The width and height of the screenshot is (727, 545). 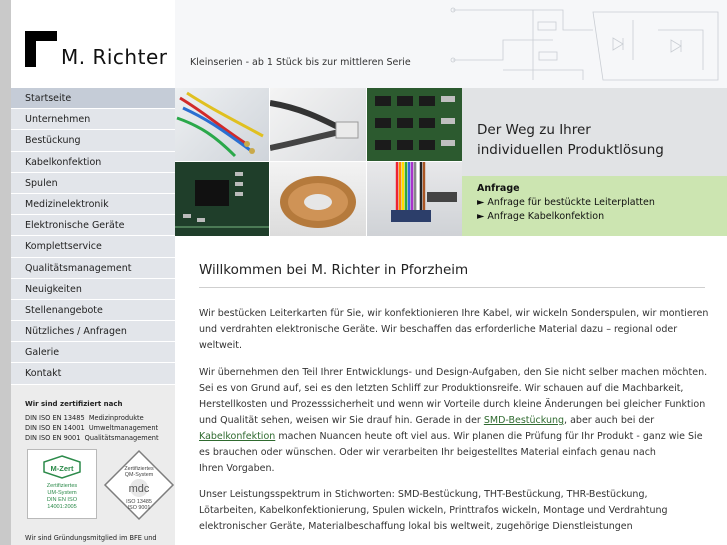 I want to click on wires-photo, so click(x=222, y=124).